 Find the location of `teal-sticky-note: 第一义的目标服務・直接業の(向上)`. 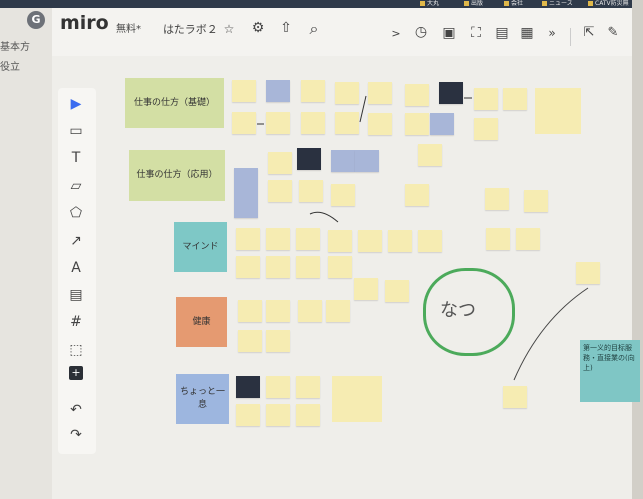

teal-sticky-note: 第一义的目标服務・直接業の(向上) is located at coordinates (610, 371).